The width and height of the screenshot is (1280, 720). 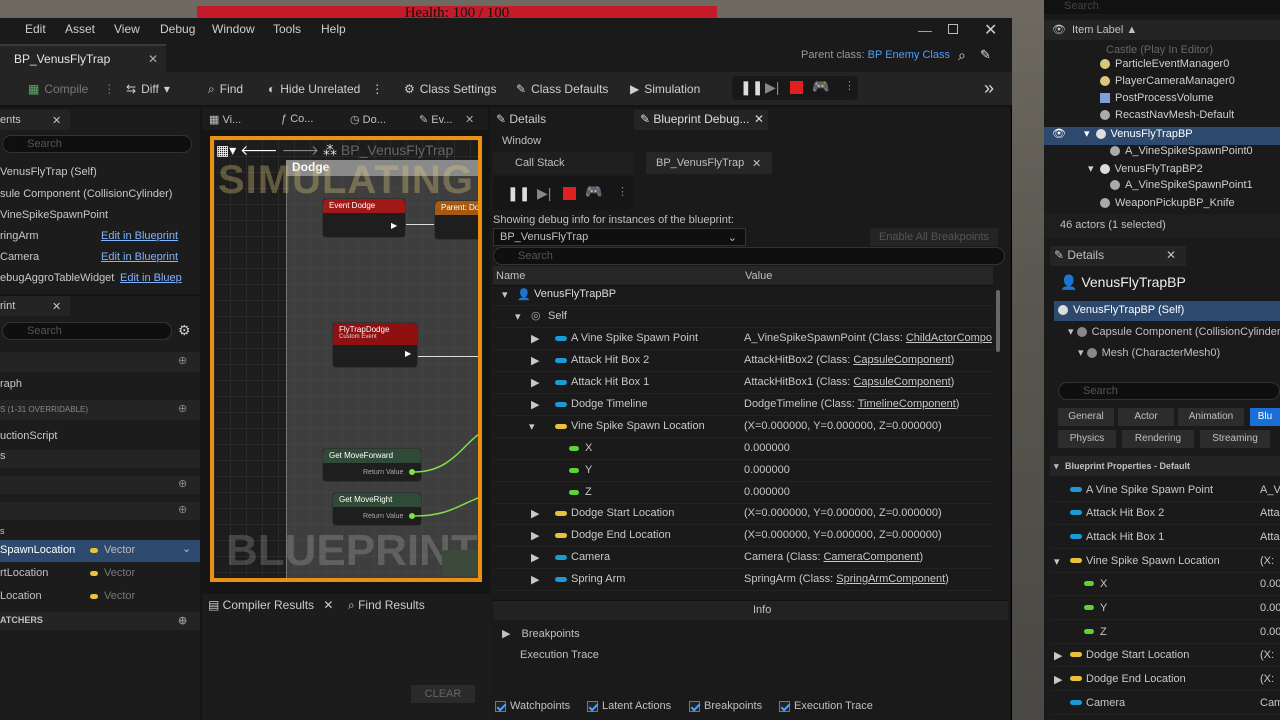 What do you see at coordinates (743, 317) in the screenshot?
I see `debug-row: ▾ ◎ Self` at bounding box center [743, 317].